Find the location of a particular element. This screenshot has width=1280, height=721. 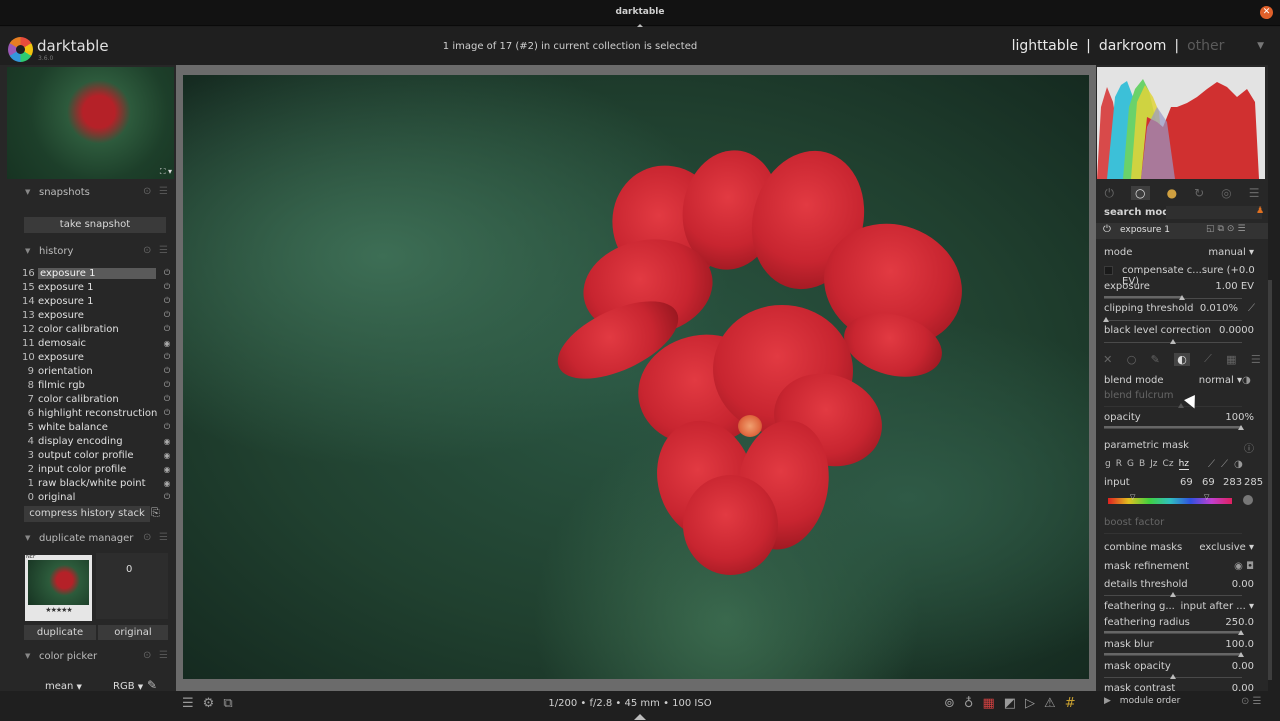

blend-uniform-icon: ○ is located at coordinates (1132, 359).